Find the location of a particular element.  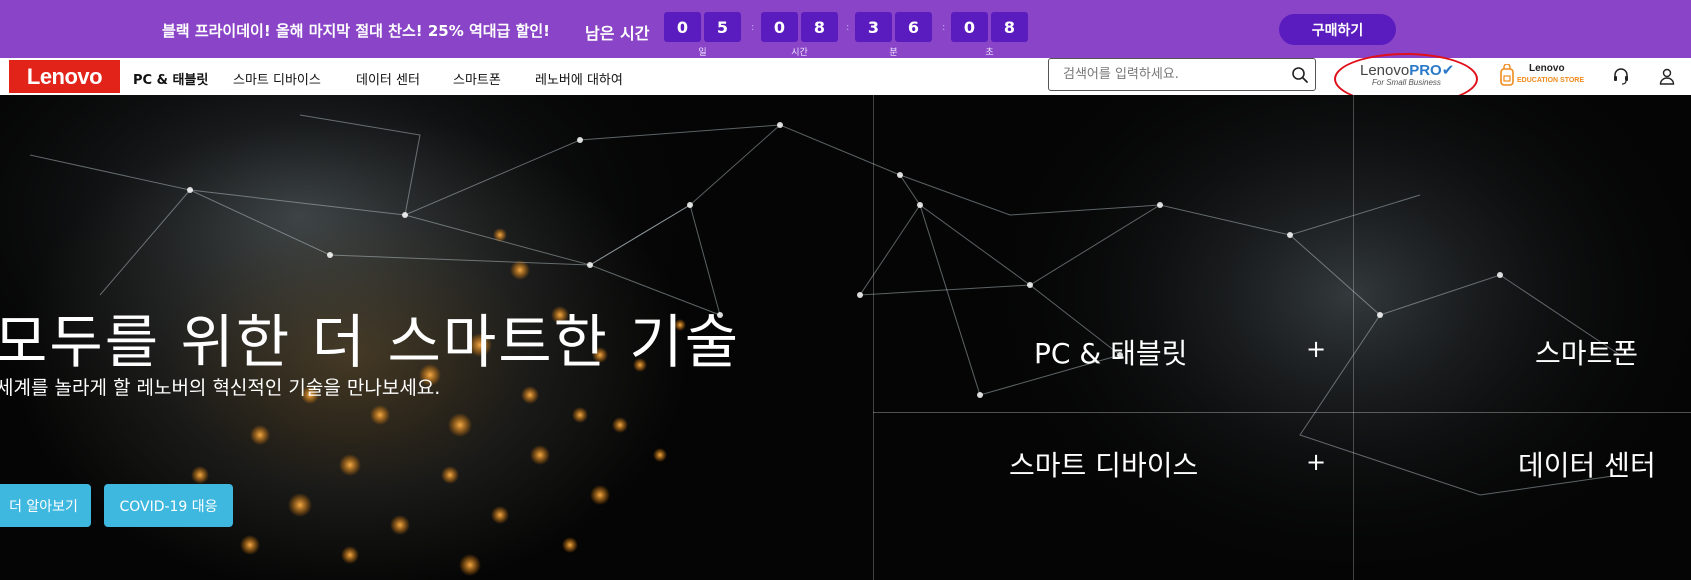

search-box is located at coordinates (1182, 74).